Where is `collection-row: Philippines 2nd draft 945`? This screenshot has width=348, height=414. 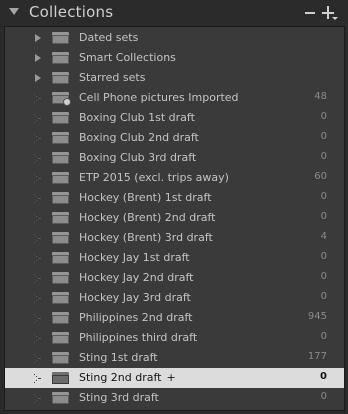
collection-row: Philippines 2nd draft 945 is located at coordinates (174, 318).